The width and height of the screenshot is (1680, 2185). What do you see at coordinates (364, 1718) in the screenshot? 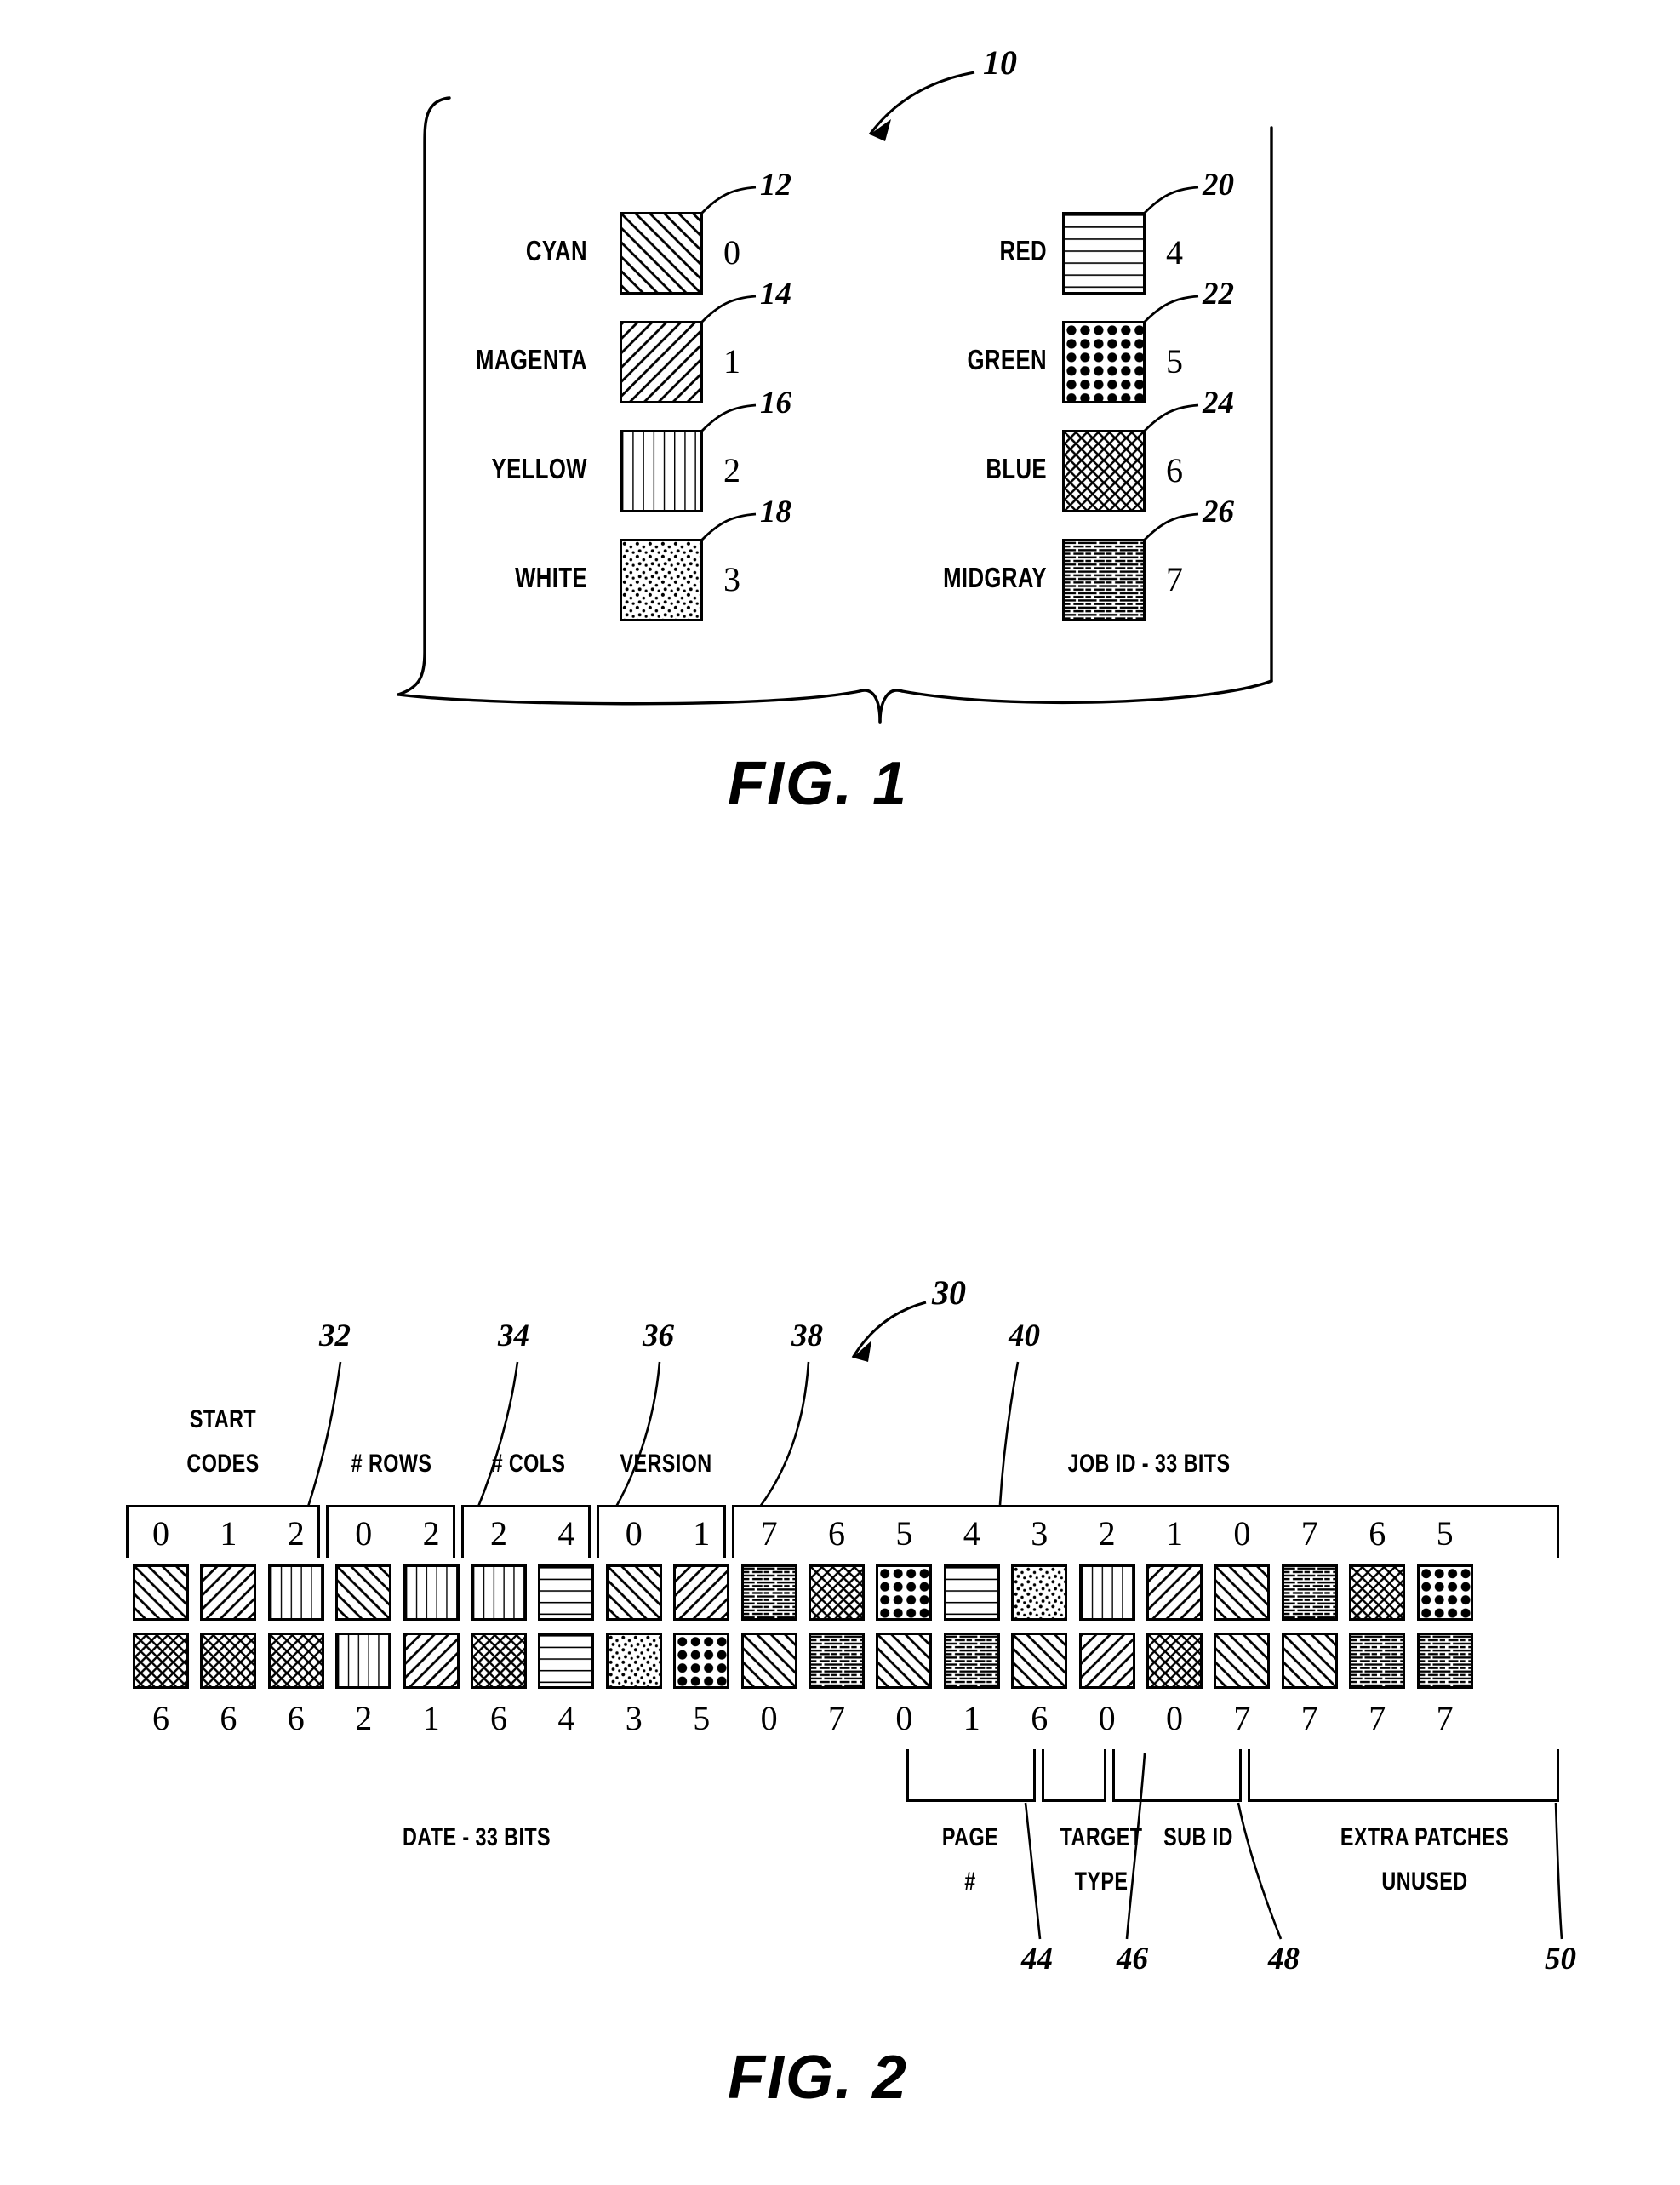
I see `bottom-digit-3: 2` at bounding box center [364, 1718].